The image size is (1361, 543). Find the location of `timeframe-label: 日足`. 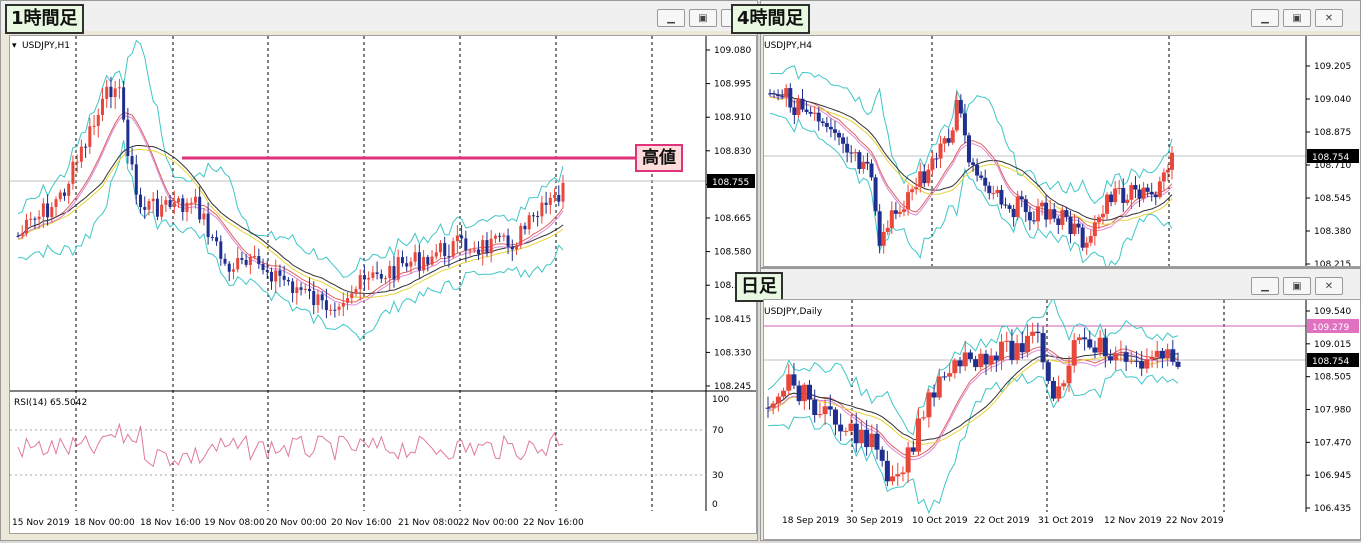

timeframe-label: 日足 is located at coordinates (759, 287).